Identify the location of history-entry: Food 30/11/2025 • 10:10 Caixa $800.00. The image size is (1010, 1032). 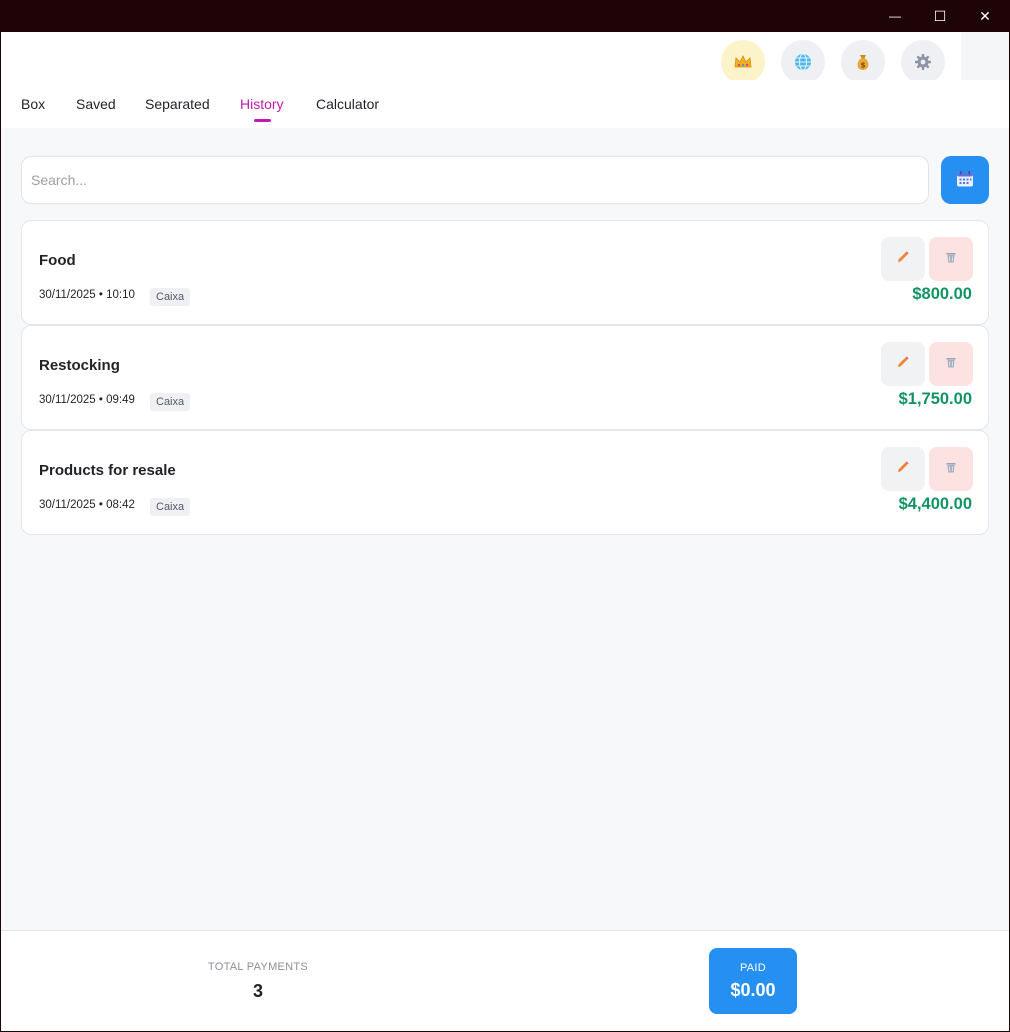
(505, 272).